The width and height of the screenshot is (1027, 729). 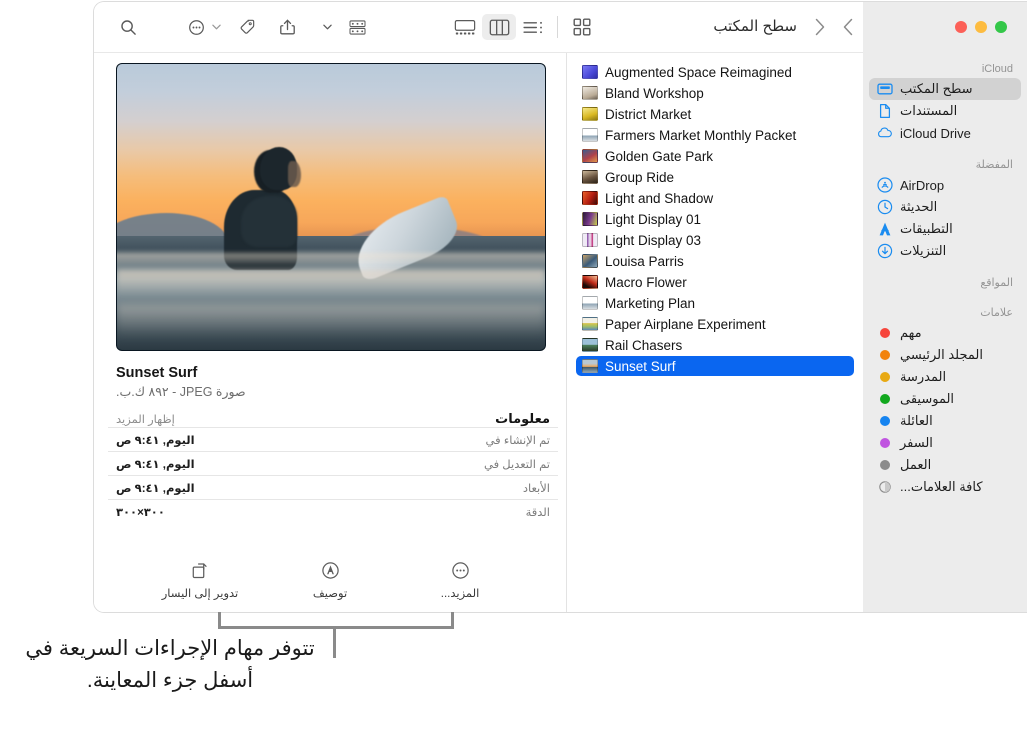 What do you see at coordinates (715, 303) in the screenshot?
I see `list-item: Marketing Plan` at bounding box center [715, 303].